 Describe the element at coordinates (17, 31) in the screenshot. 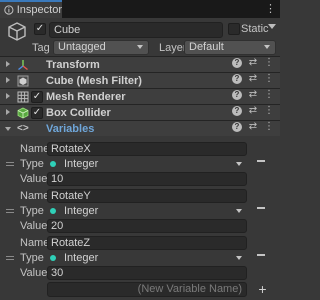

I see `cube-icon` at that location.